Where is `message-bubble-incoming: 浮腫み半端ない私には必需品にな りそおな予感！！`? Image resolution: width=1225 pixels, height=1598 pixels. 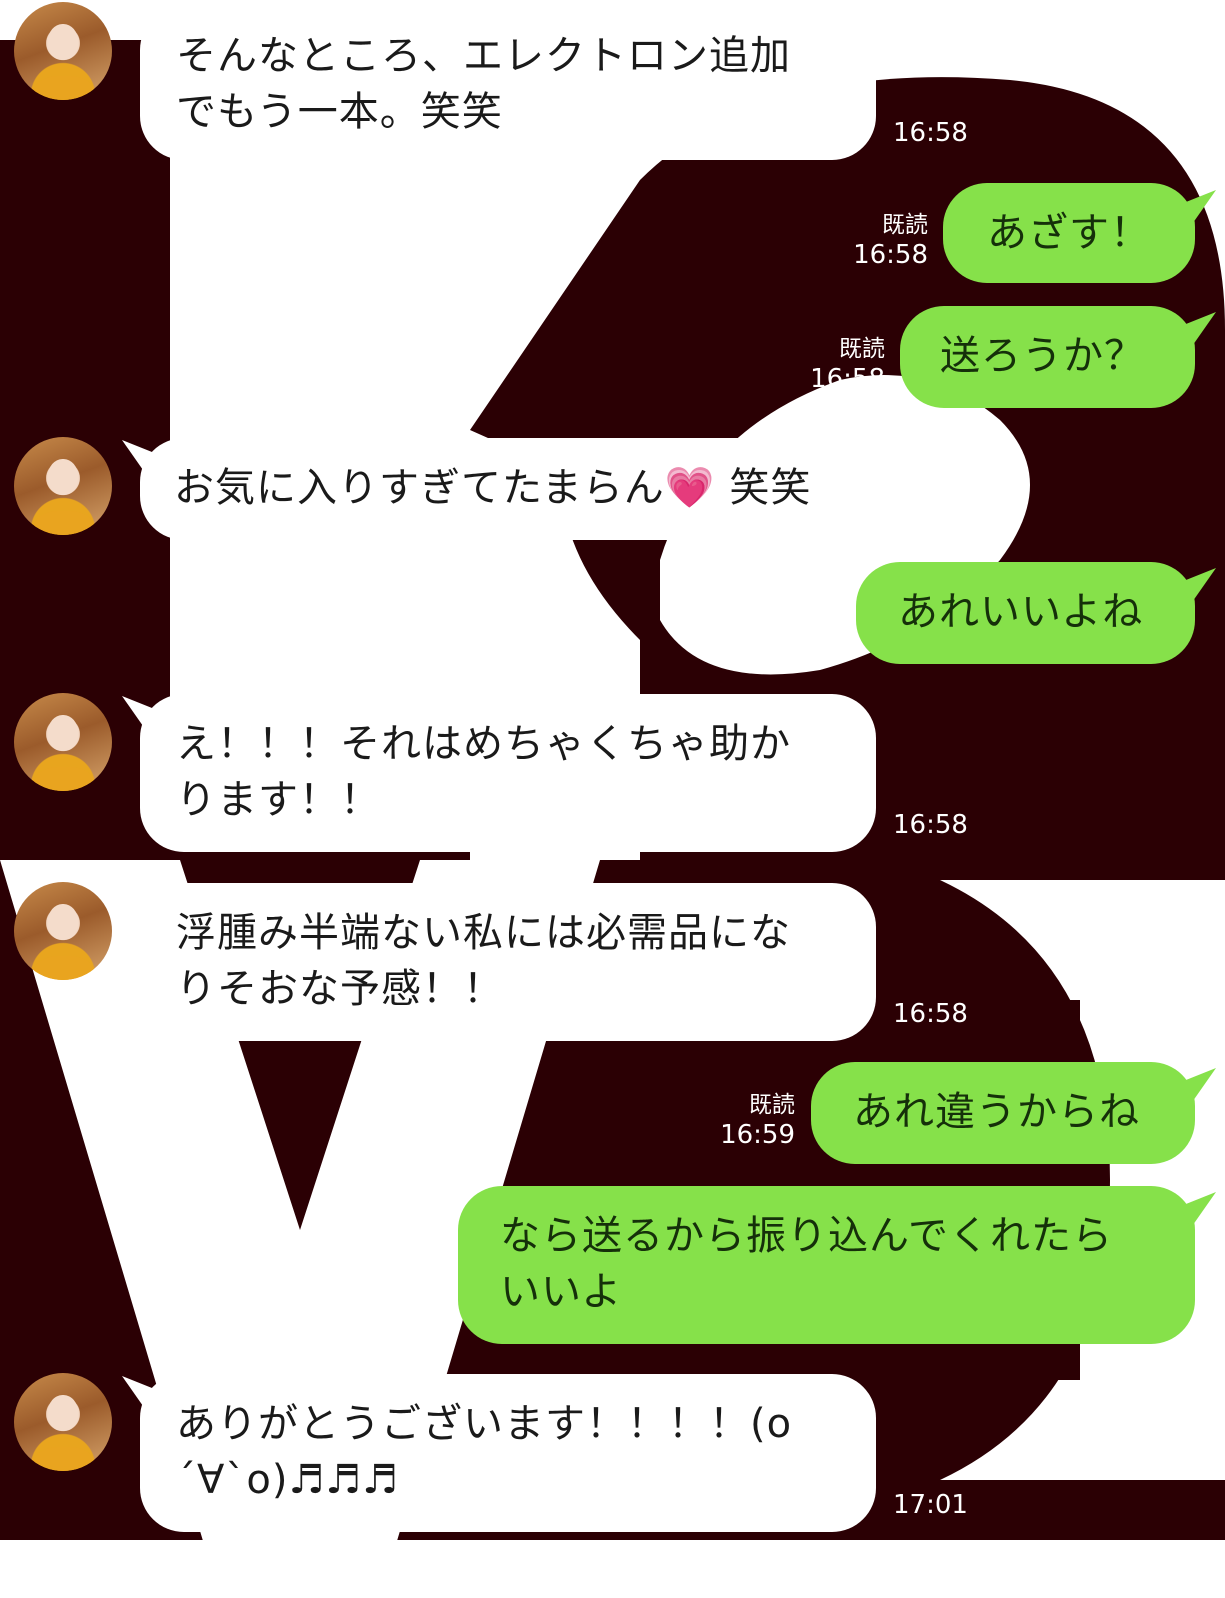
message-bubble-incoming: 浮腫み半端ない私には必需品にな りそおな予感！！ is located at coordinates (508, 962).